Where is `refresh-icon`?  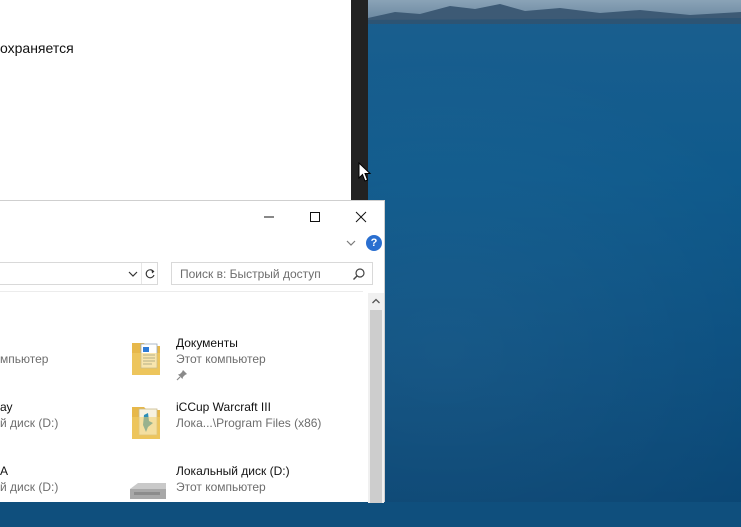 refresh-icon is located at coordinates (150, 273).